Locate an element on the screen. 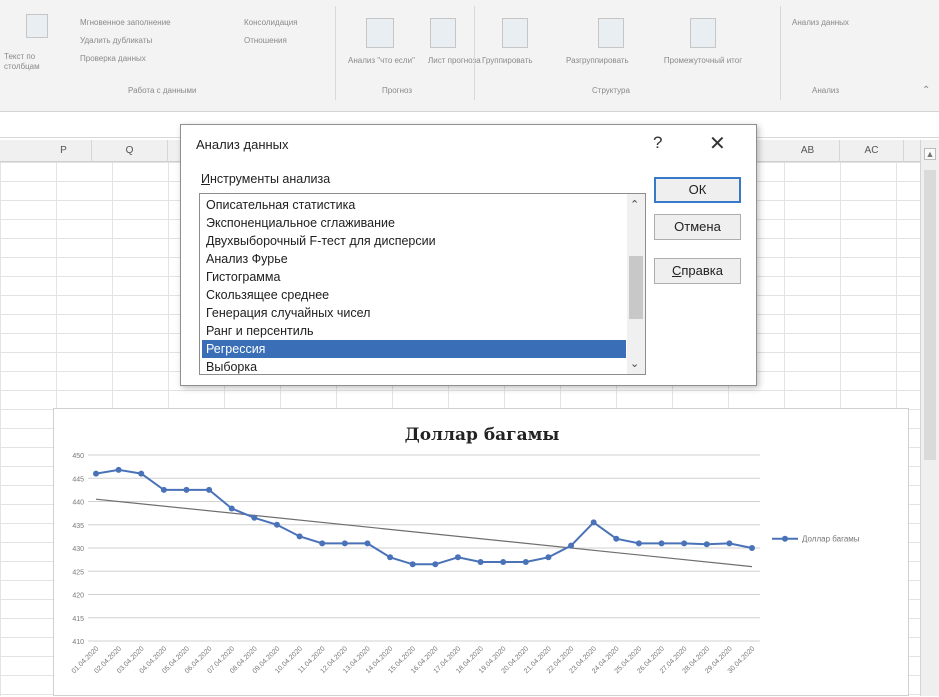 The image size is (939, 697). ungroup-icon is located at coordinates (611, 33).